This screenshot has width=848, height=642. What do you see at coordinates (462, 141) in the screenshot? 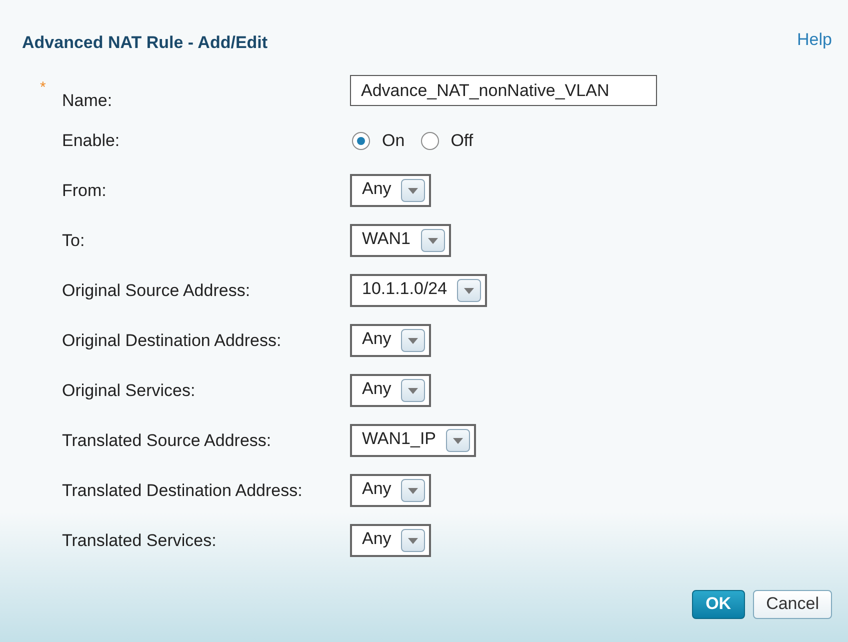
I see `radio-label: Off` at bounding box center [462, 141].